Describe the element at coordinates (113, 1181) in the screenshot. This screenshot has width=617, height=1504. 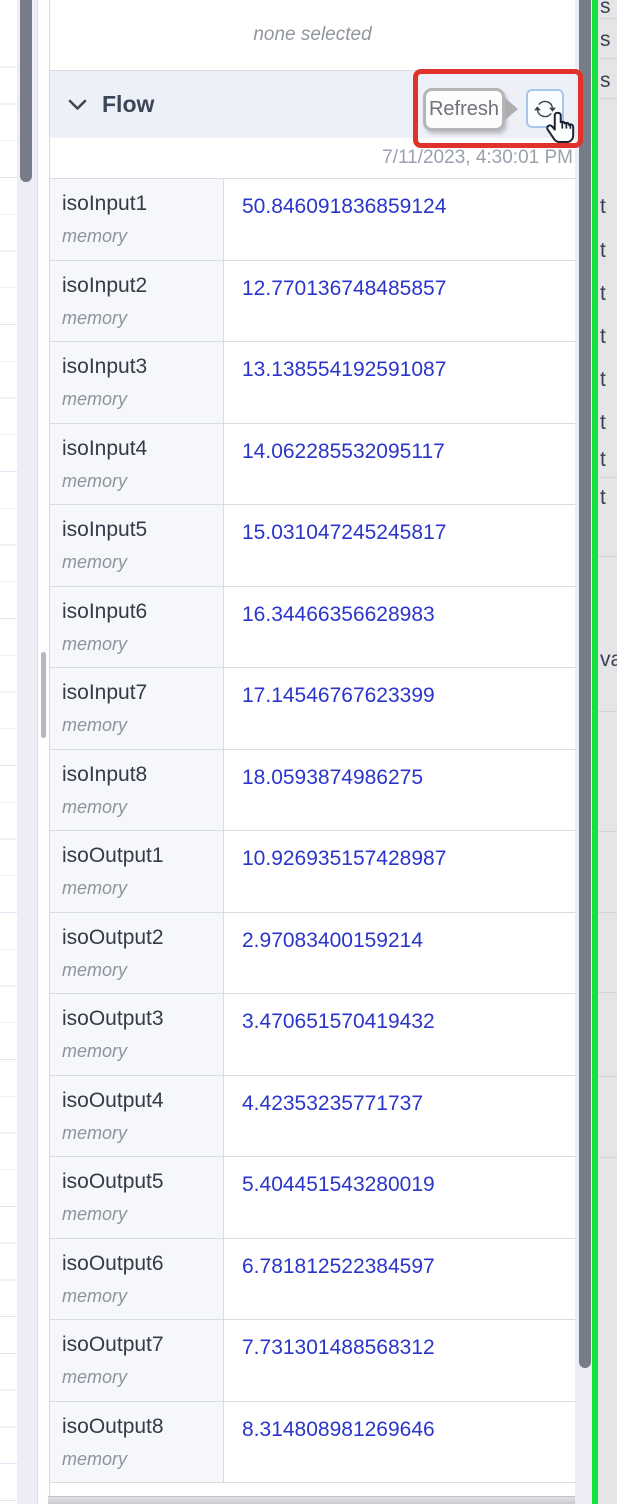
I see `variable-name: isoOutput5` at that location.